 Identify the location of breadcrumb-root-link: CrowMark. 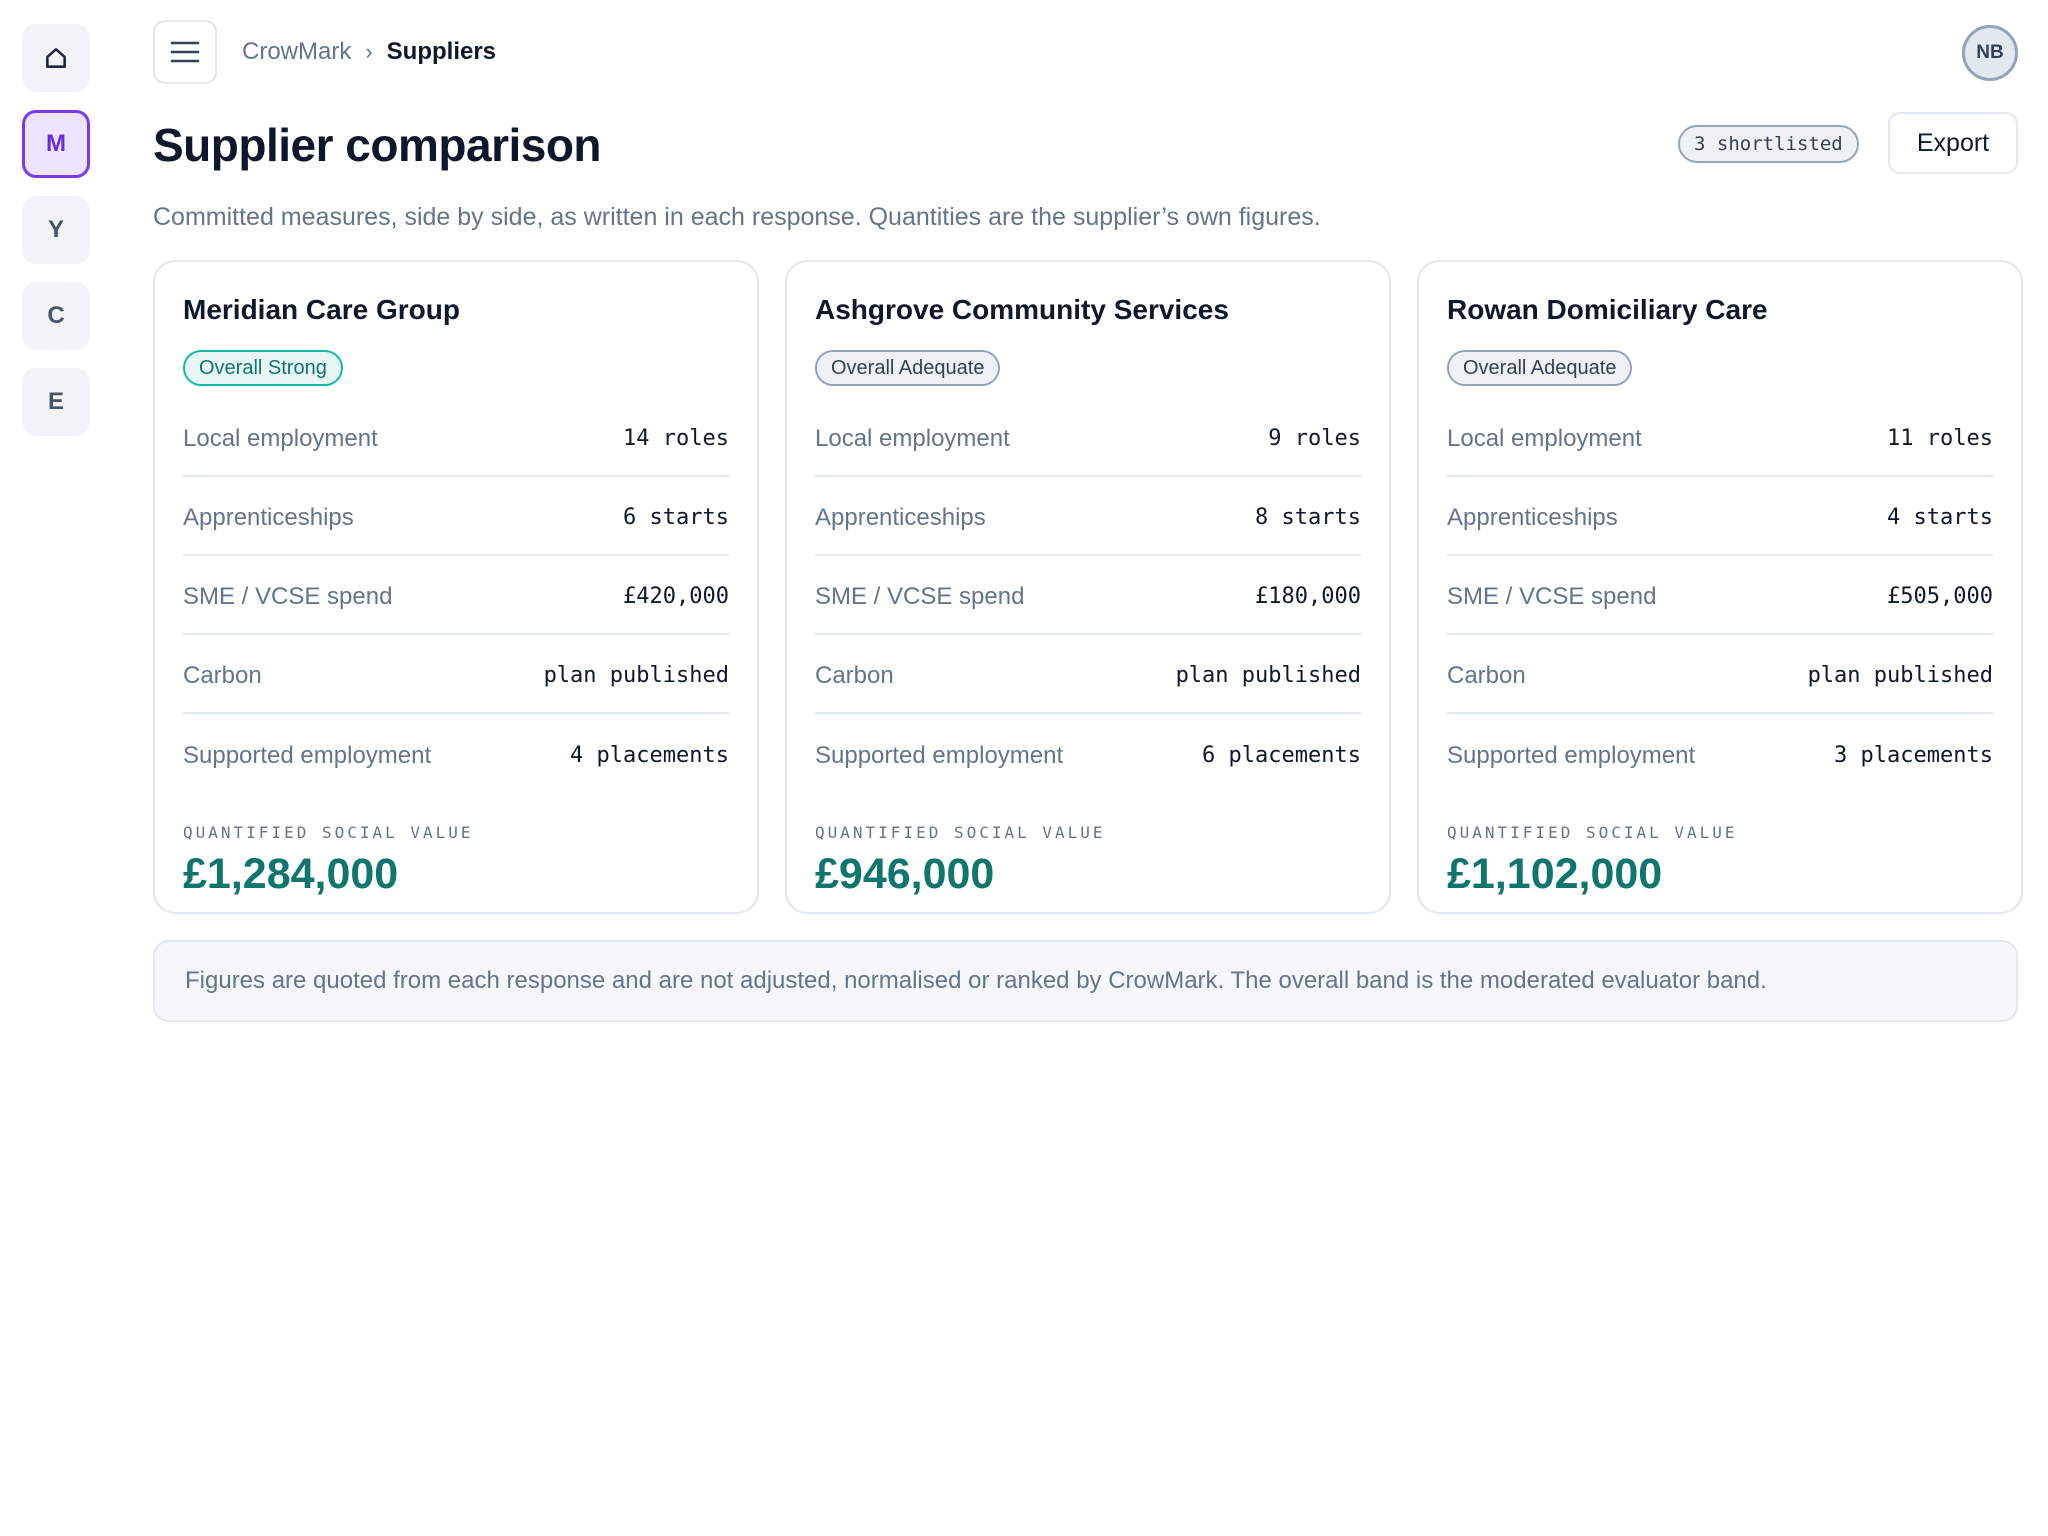
(296, 52).